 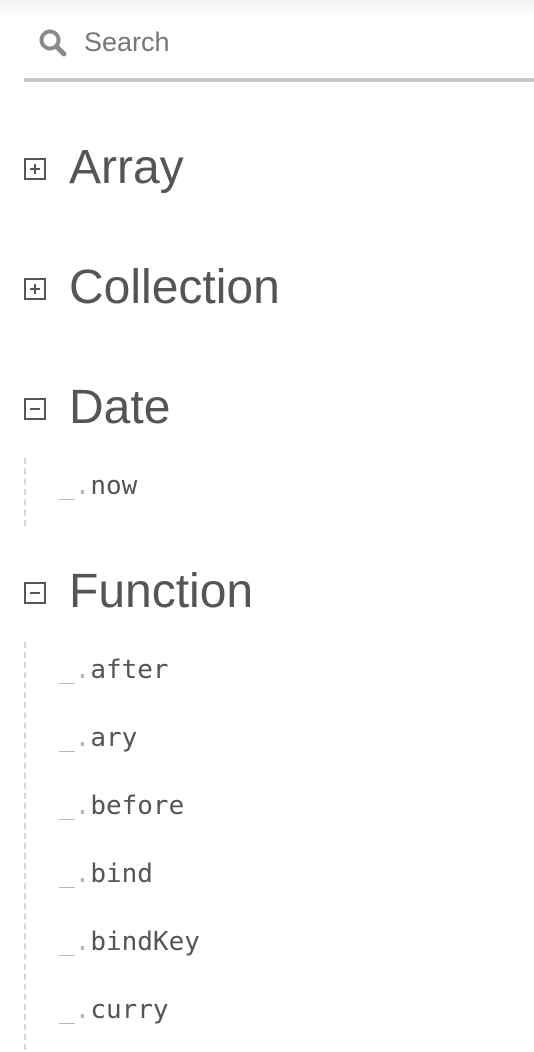 What do you see at coordinates (279, 408) in the screenshot?
I see `category-header-date: Date` at bounding box center [279, 408].